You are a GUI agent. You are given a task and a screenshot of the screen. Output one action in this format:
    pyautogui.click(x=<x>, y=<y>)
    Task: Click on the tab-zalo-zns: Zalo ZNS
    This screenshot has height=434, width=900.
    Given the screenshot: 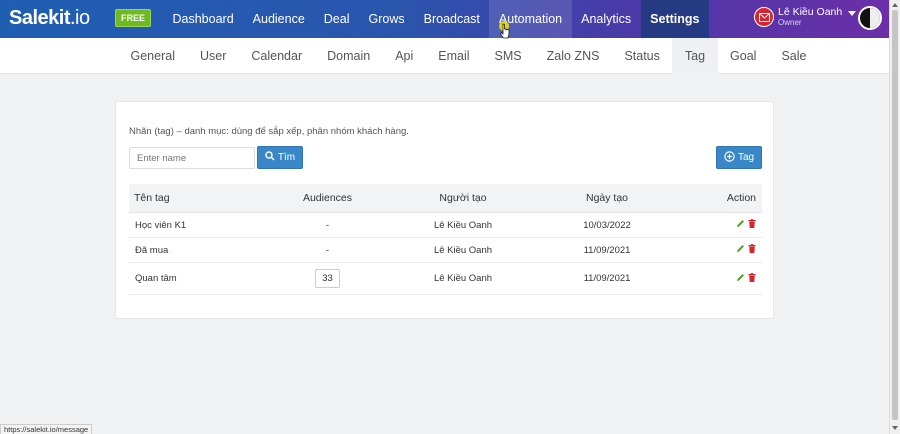 What is the action you would take?
    pyautogui.click(x=573, y=56)
    